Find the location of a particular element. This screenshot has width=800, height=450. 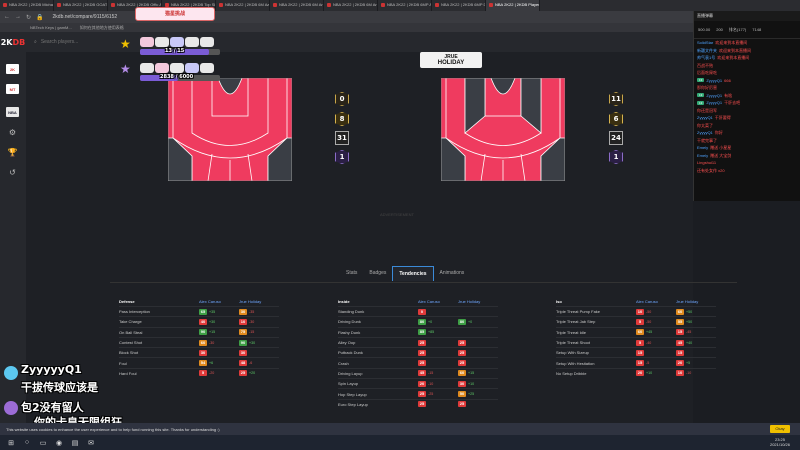

chat-message: 13 ZyyyyQ1 干肝去吧 is located at coordinates (747, 103).